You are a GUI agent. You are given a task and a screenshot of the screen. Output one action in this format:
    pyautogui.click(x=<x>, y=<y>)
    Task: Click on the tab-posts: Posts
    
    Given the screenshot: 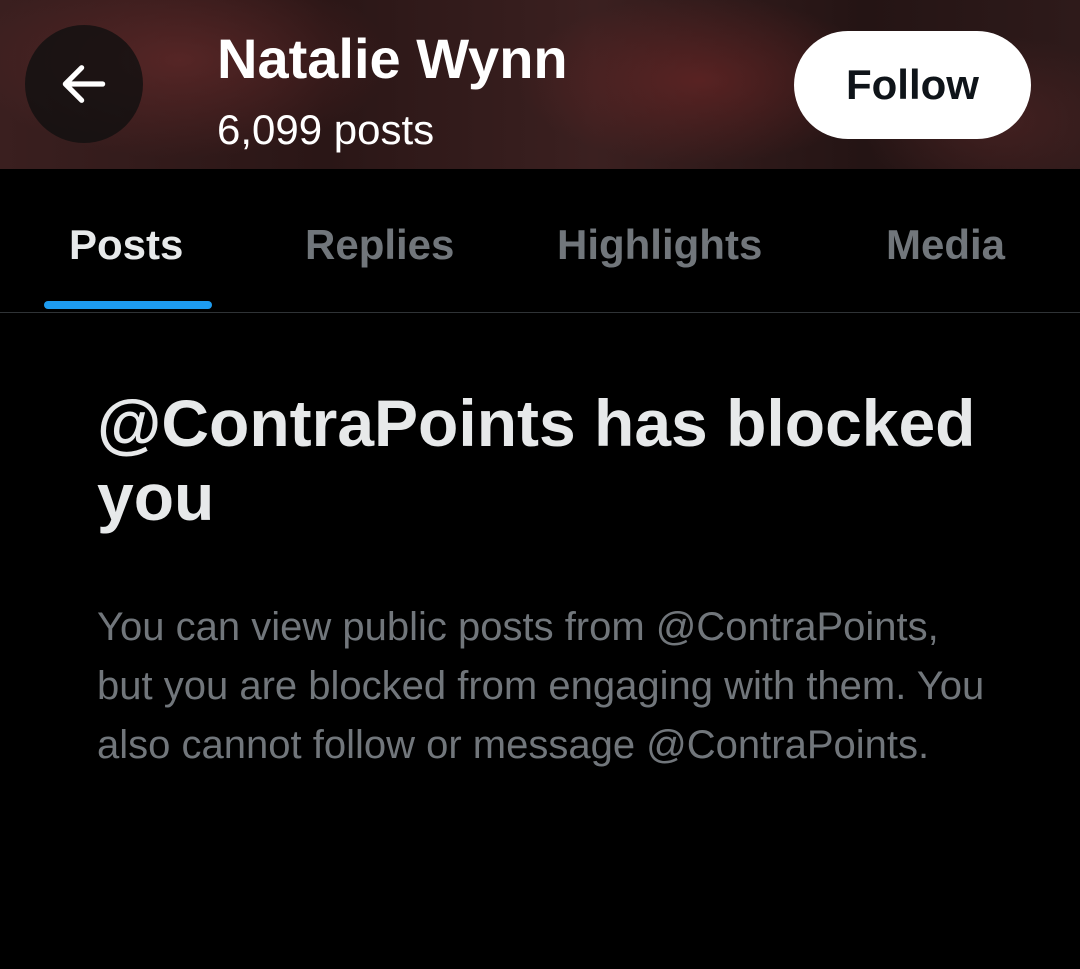 What is the action you would take?
    pyautogui.click(x=128, y=240)
    